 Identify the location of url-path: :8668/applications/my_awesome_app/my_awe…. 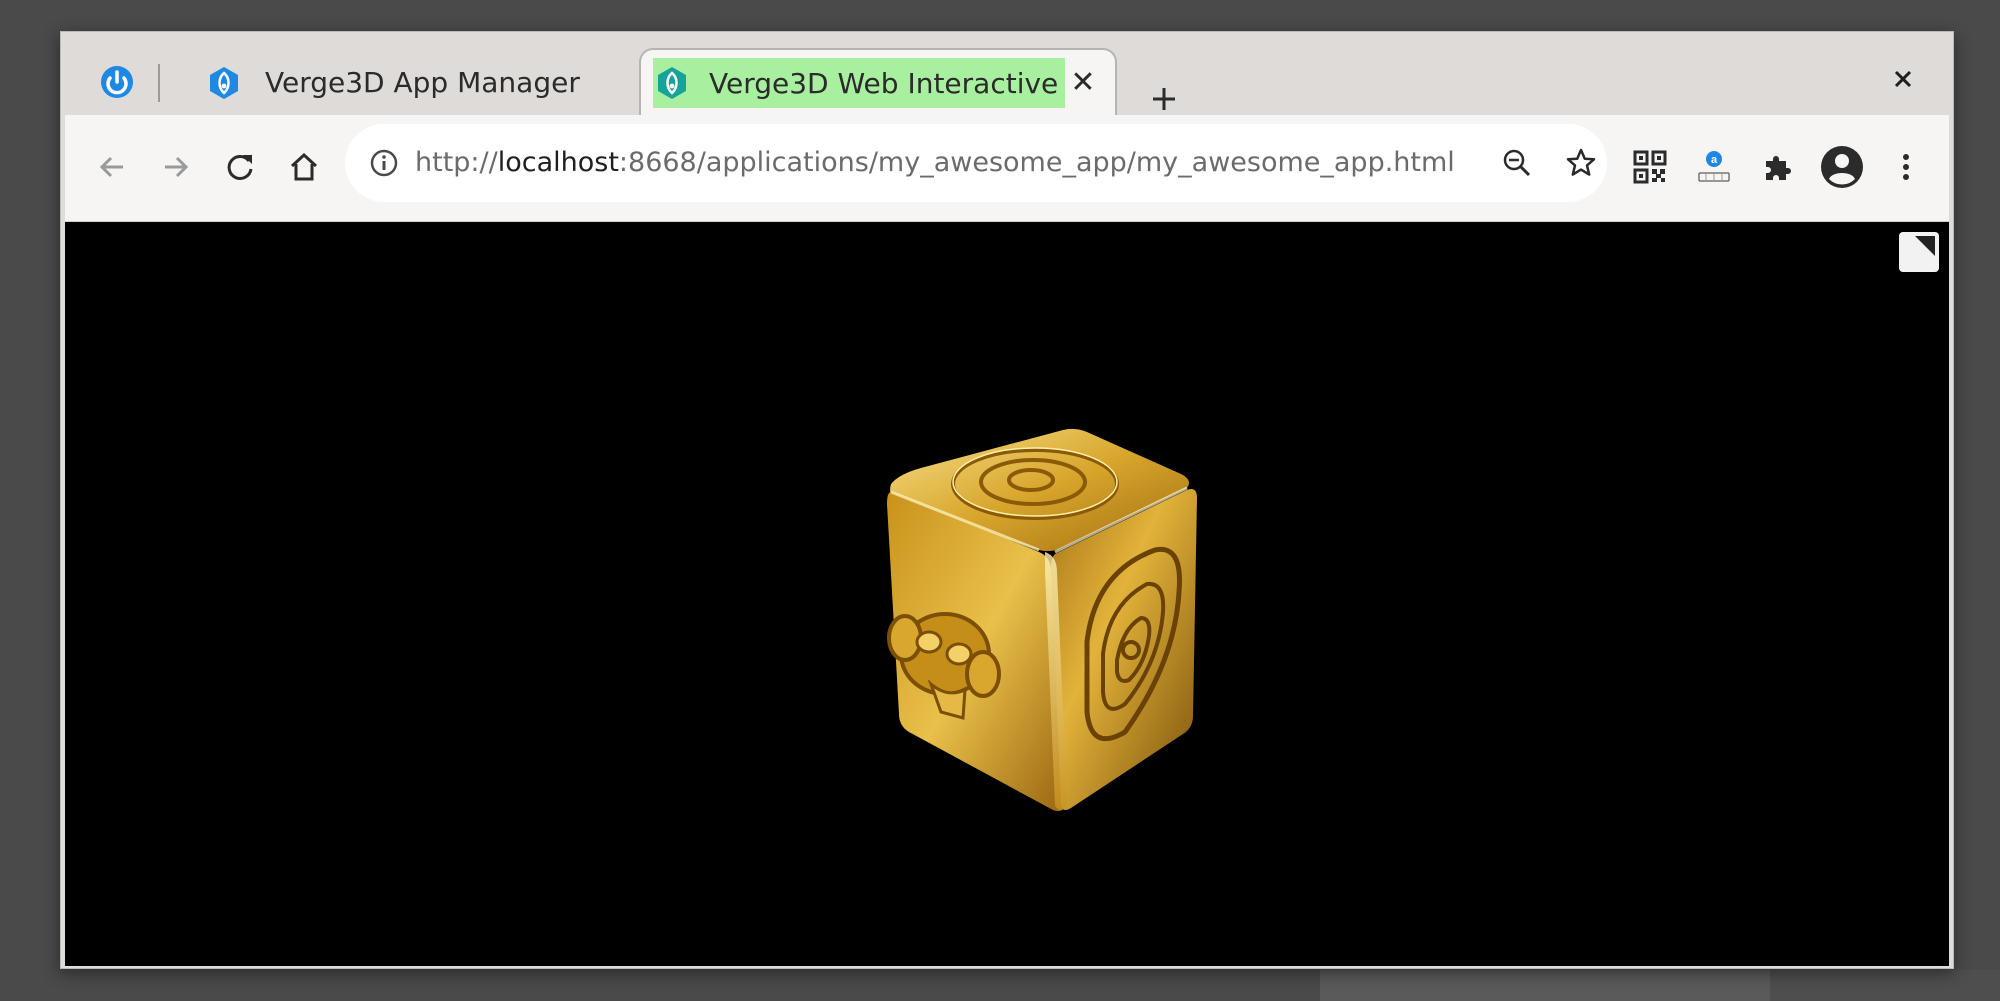
(1036, 162).